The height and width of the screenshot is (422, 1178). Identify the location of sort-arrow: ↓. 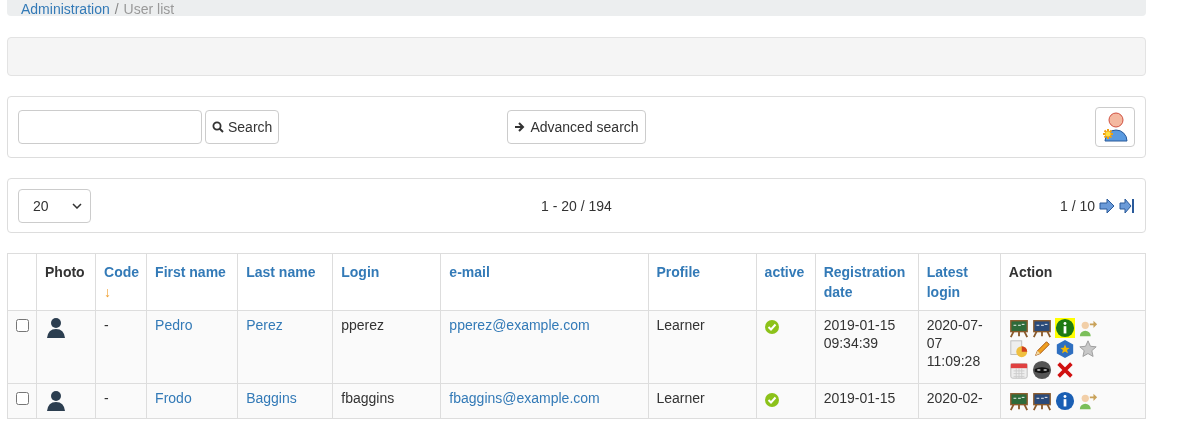
(108, 292).